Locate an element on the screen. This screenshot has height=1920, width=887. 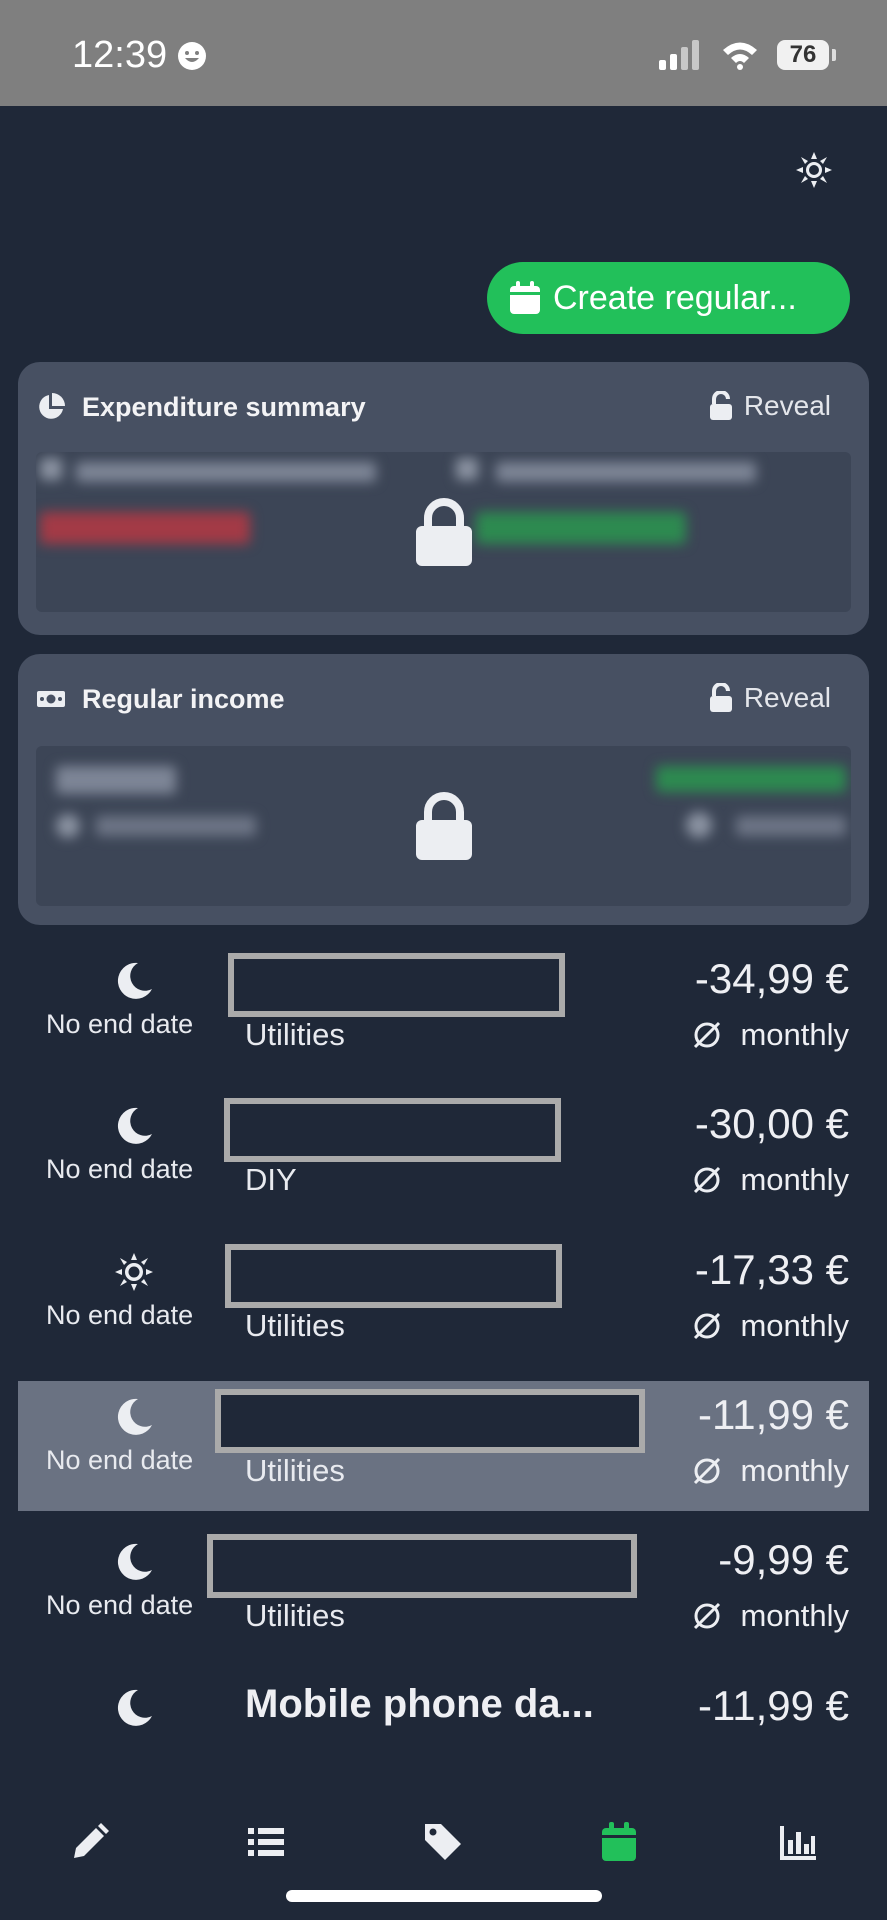
clock-text: 12:39 is located at coordinates (120, 55).